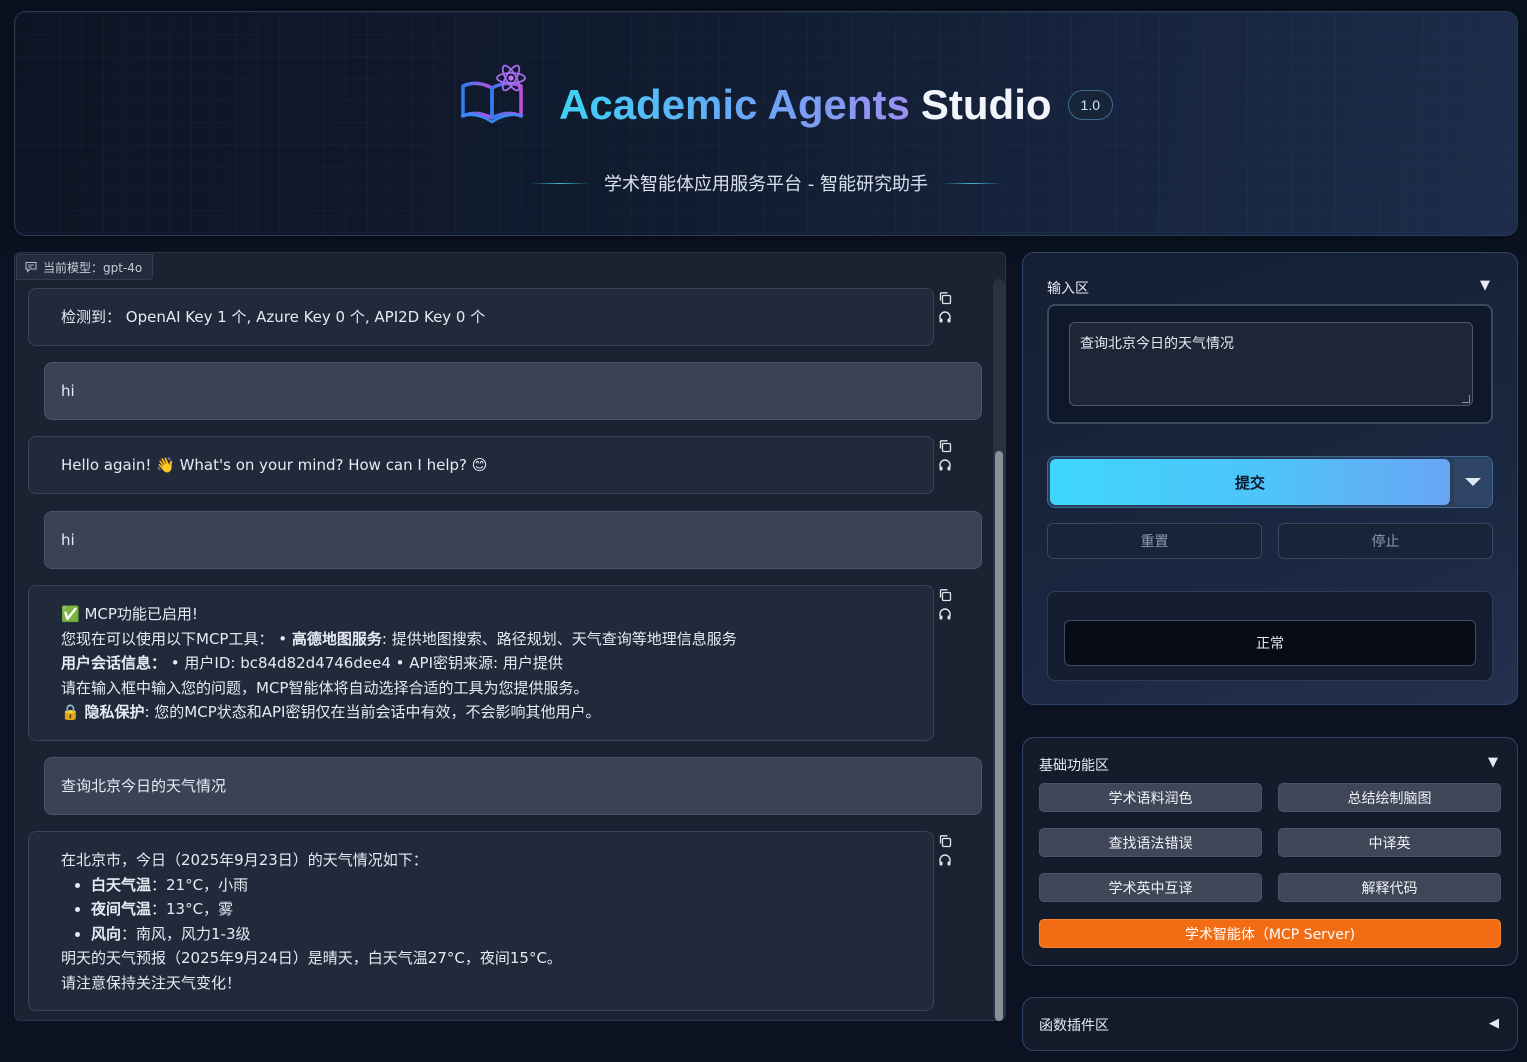  I want to click on chevron-down-icon, so click(1473, 482).